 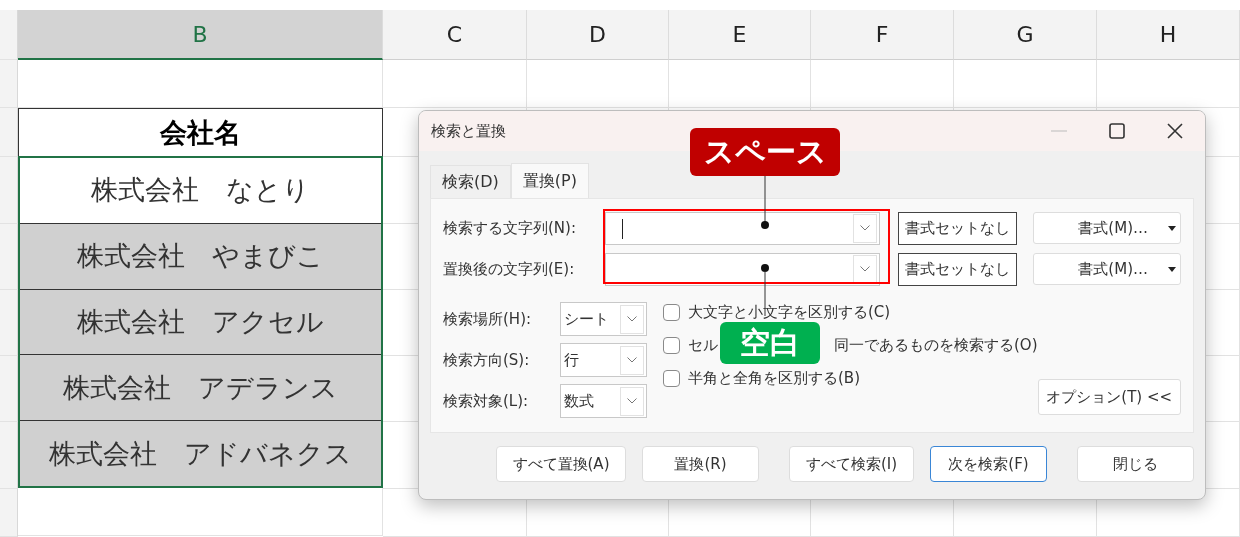 What do you see at coordinates (598, 35) in the screenshot?
I see `column-header: D` at bounding box center [598, 35].